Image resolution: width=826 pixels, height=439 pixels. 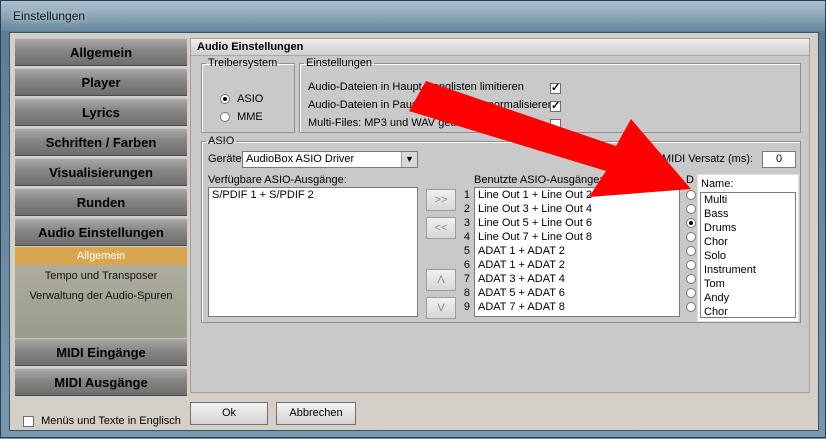 What do you see at coordinates (555, 87) in the screenshot?
I see `option-limit-checkbox` at bounding box center [555, 87].